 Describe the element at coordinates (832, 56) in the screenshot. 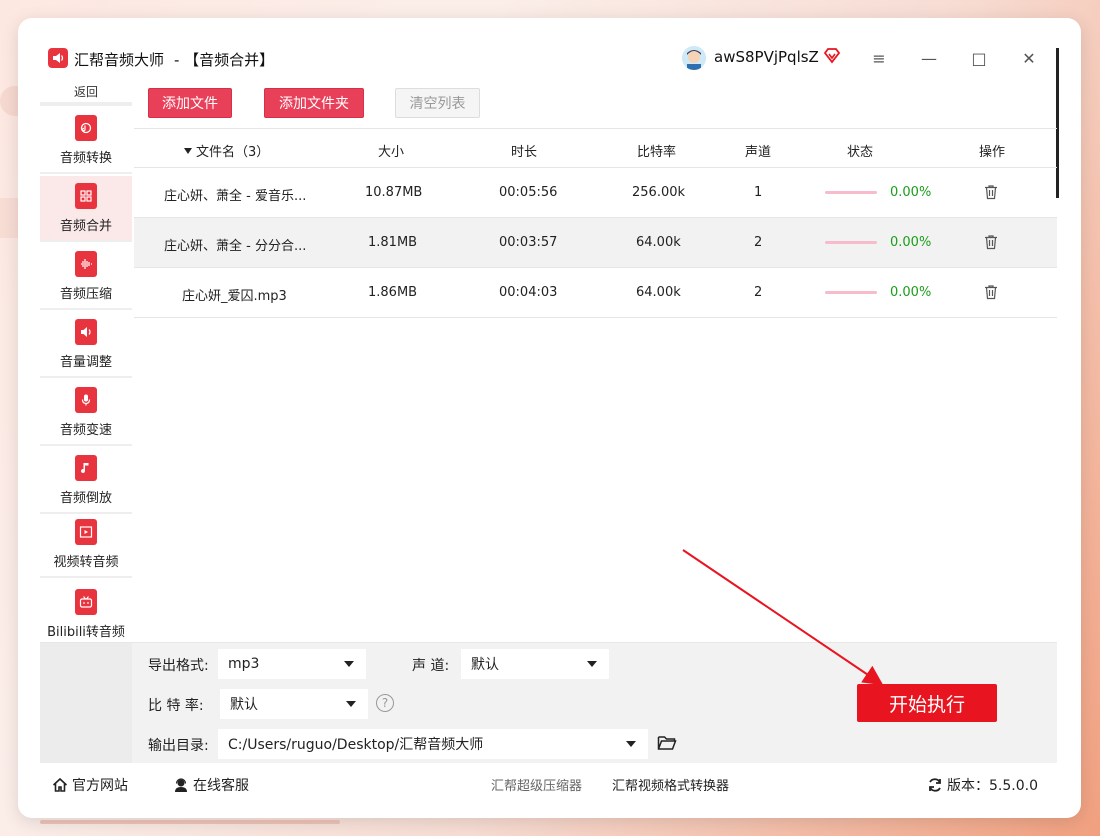

I see `vip-diamond-icon` at that location.